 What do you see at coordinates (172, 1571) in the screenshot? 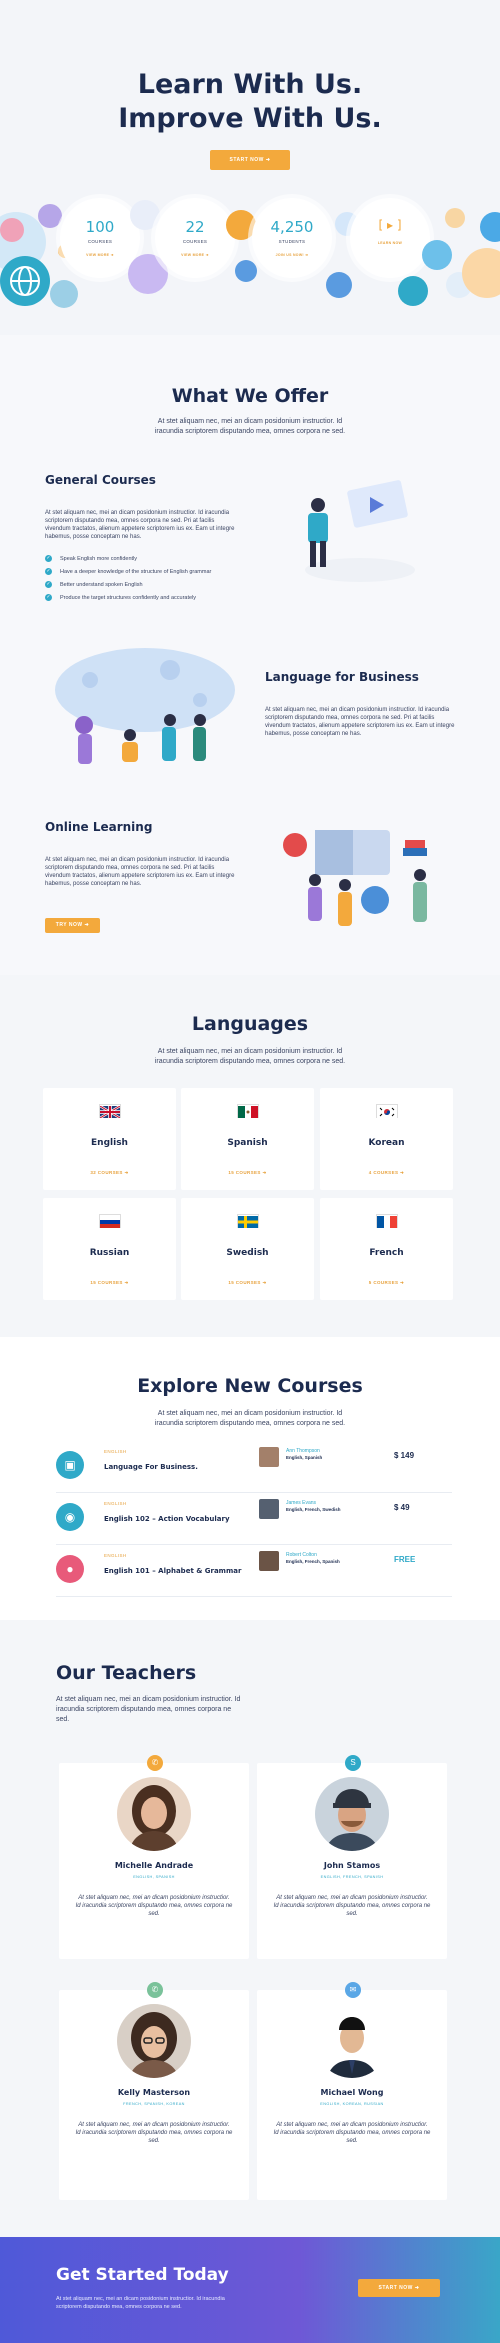
I see `course-name: English 101 – Alphabet & Grammar` at bounding box center [172, 1571].